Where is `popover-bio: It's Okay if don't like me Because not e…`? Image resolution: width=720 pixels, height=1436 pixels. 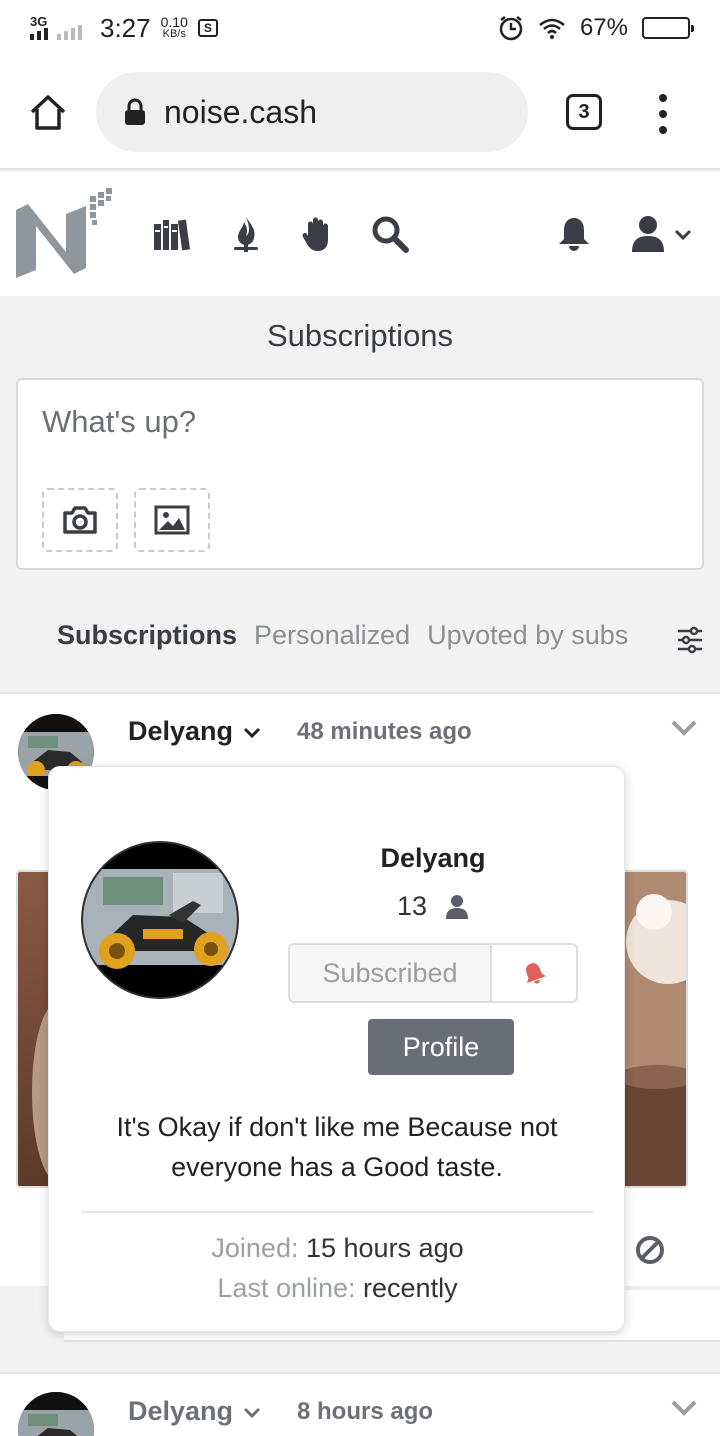 popover-bio: It's Okay if don't like me Because not e… is located at coordinates (337, 1147).